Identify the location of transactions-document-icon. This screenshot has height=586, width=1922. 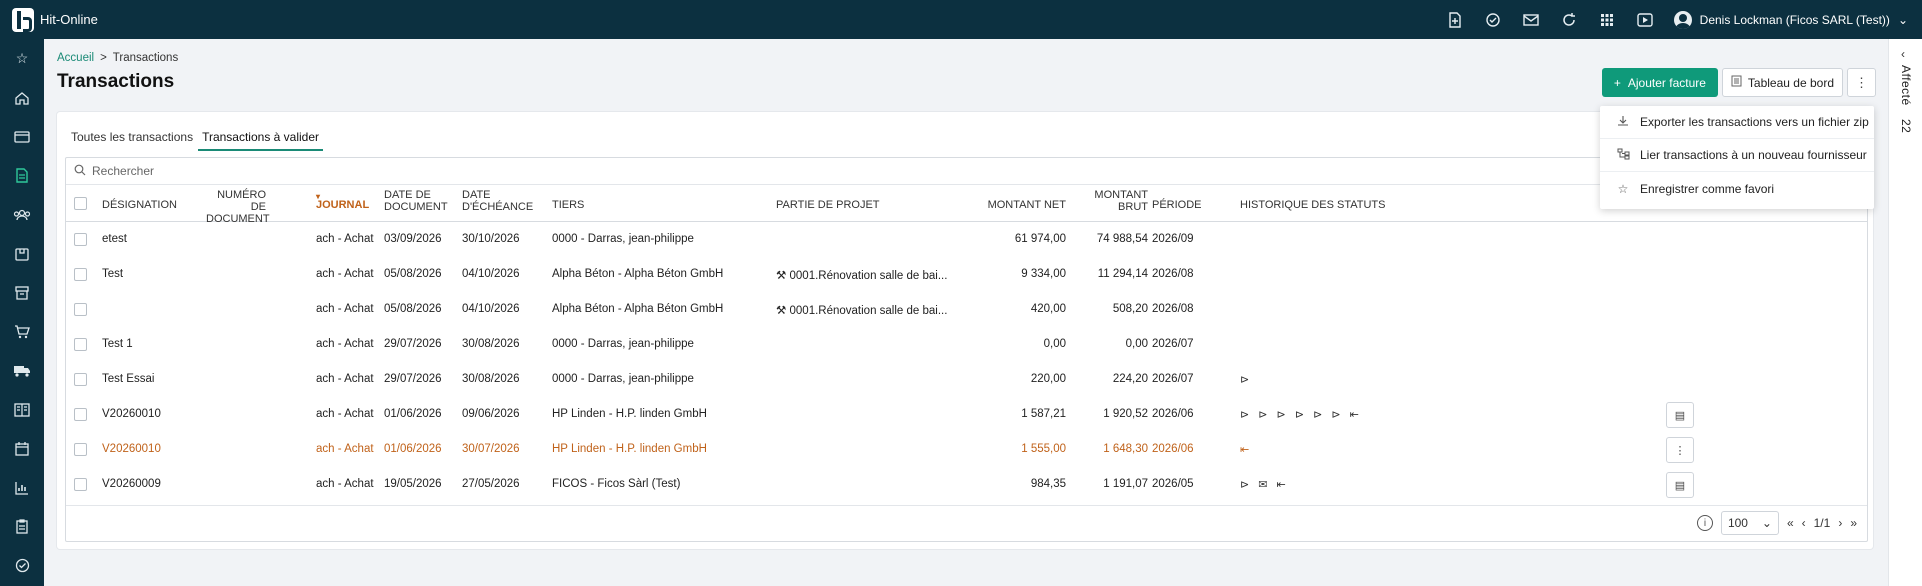
(22, 175).